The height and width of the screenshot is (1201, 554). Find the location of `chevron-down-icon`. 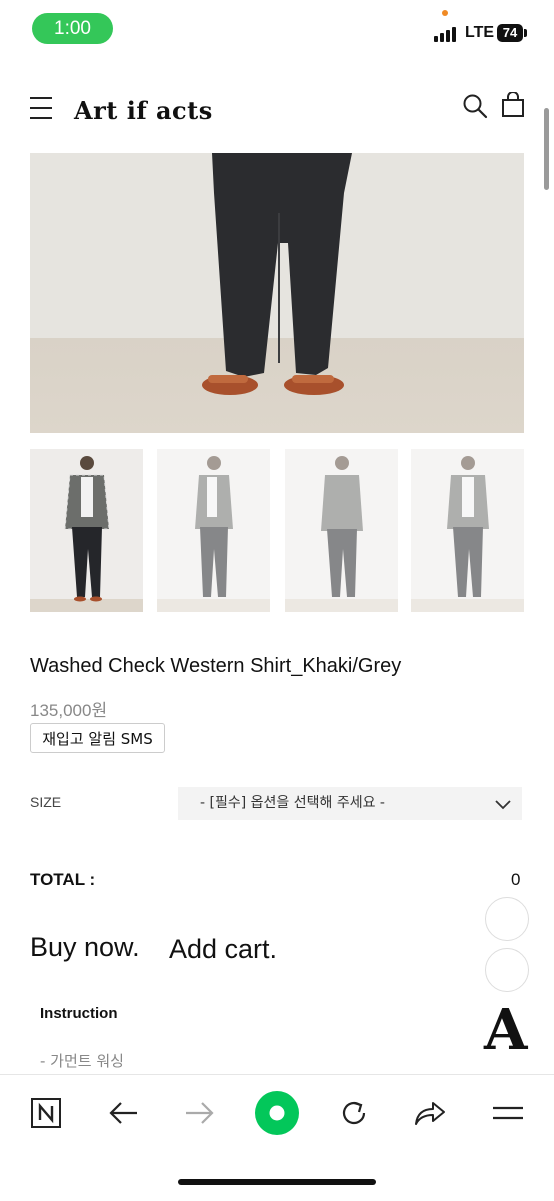

chevron-down-icon is located at coordinates (503, 803).